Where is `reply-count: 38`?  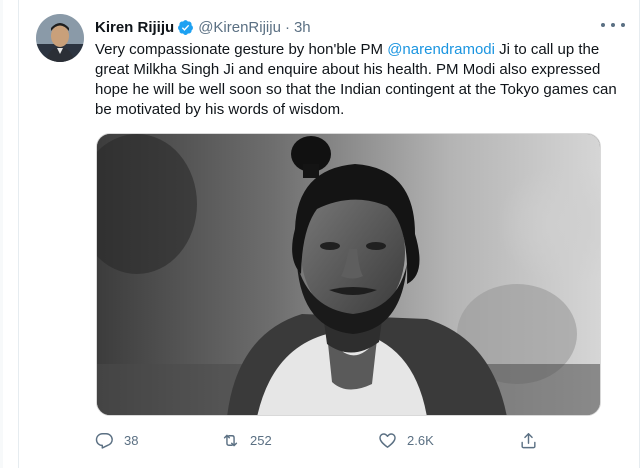 reply-count: 38 is located at coordinates (131, 440).